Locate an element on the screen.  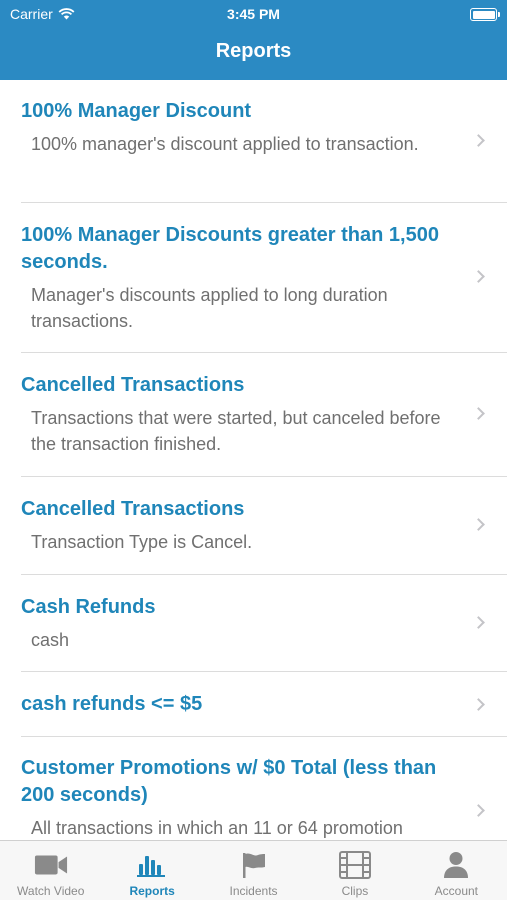
report-description: cash is located at coordinates (50, 640).